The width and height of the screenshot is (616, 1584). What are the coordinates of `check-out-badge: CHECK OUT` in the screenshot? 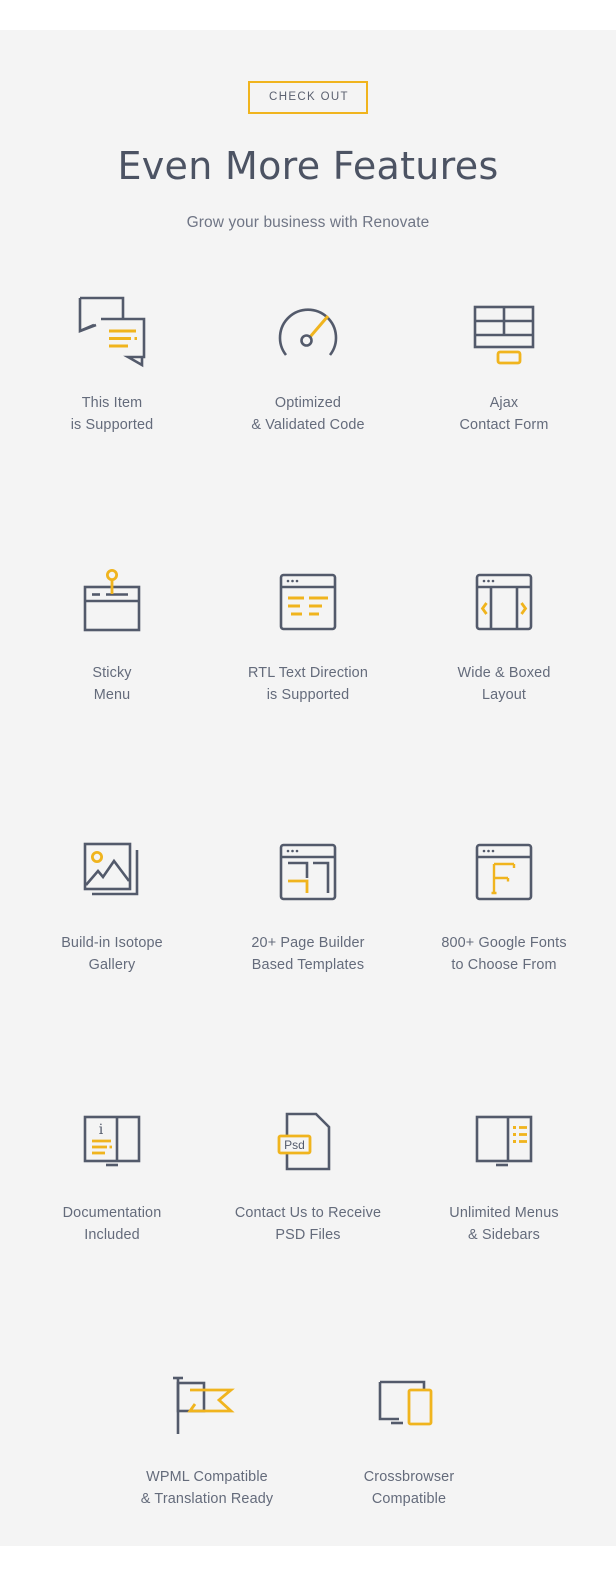 It's located at (308, 97).